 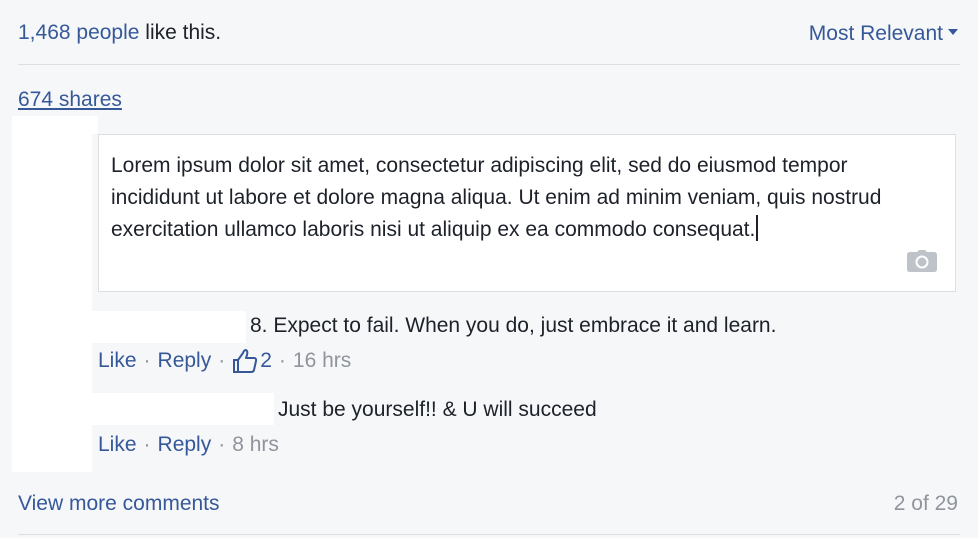 I want to click on likes-count-link: 1,468 people, so click(x=78, y=32).